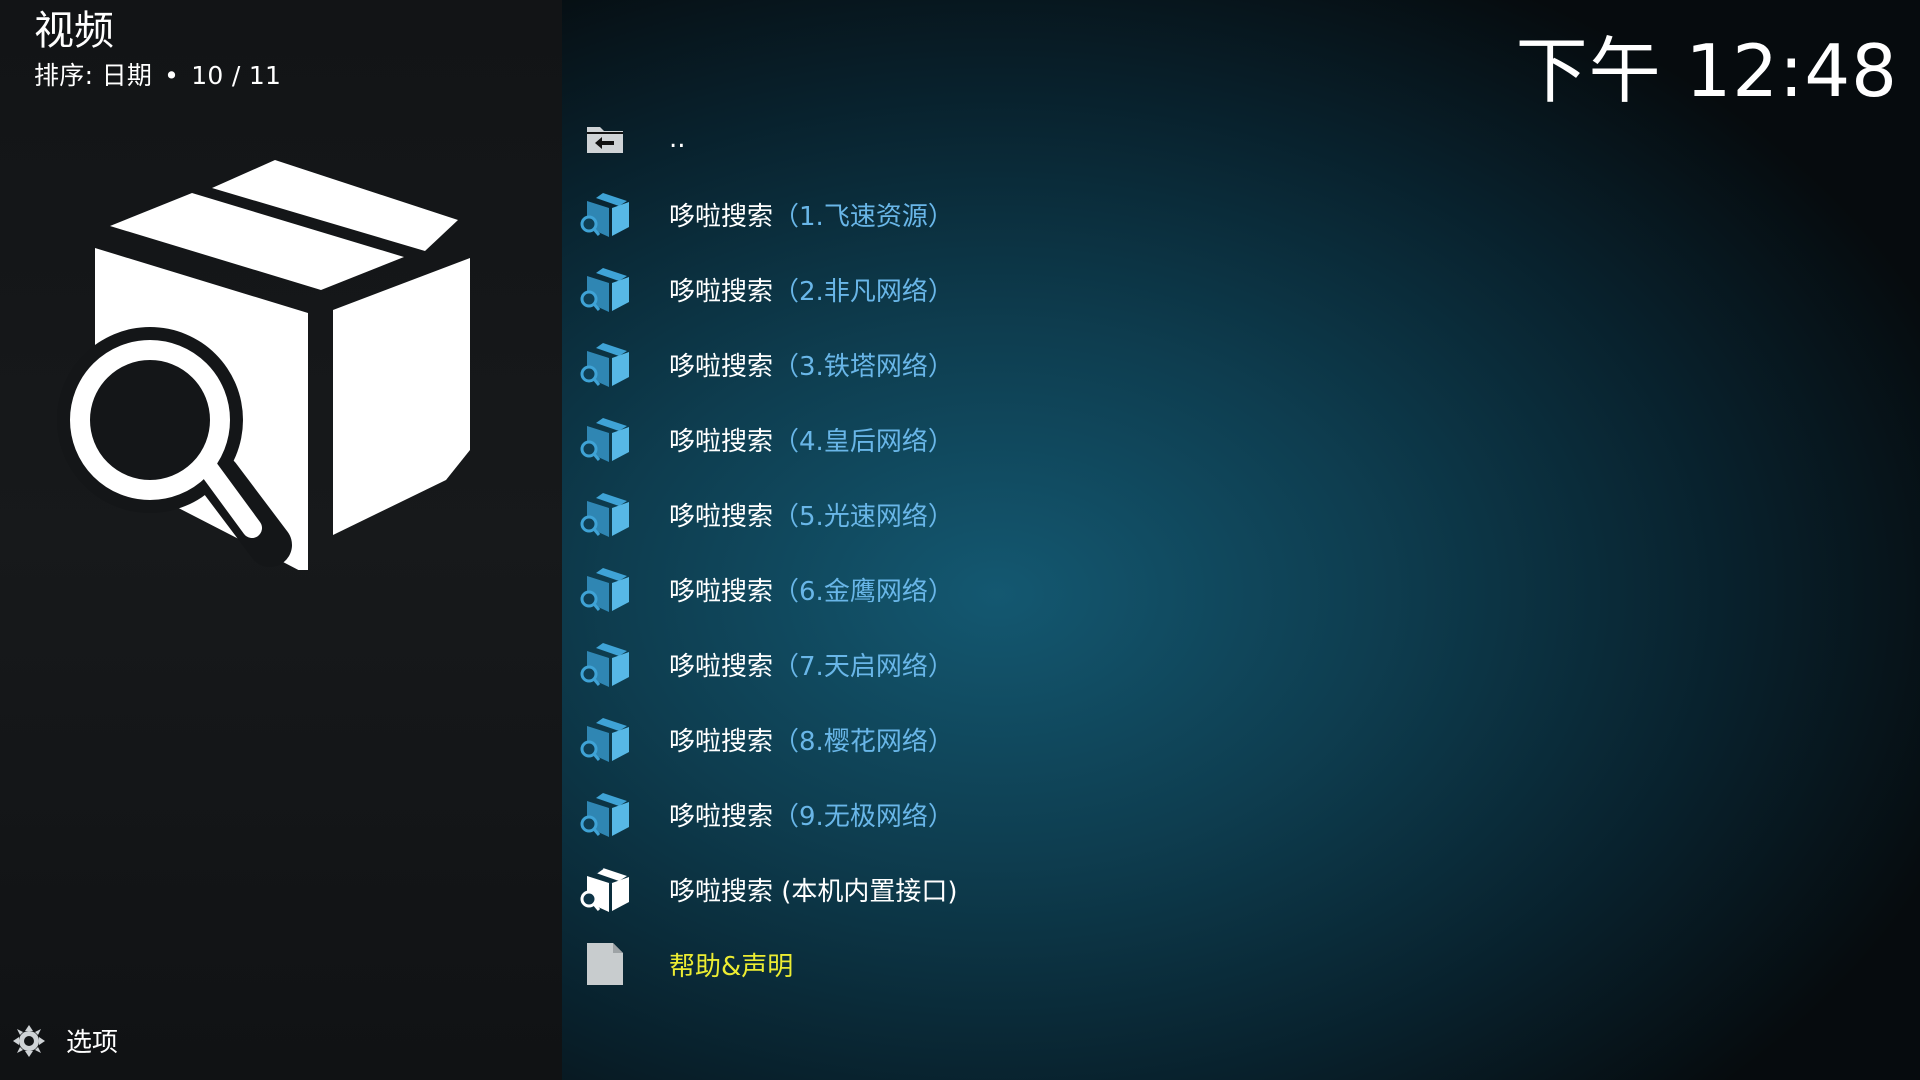  What do you see at coordinates (1120, 139) in the screenshot?
I see `list-item-parent-folder: ..` at bounding box center [1120, 139].